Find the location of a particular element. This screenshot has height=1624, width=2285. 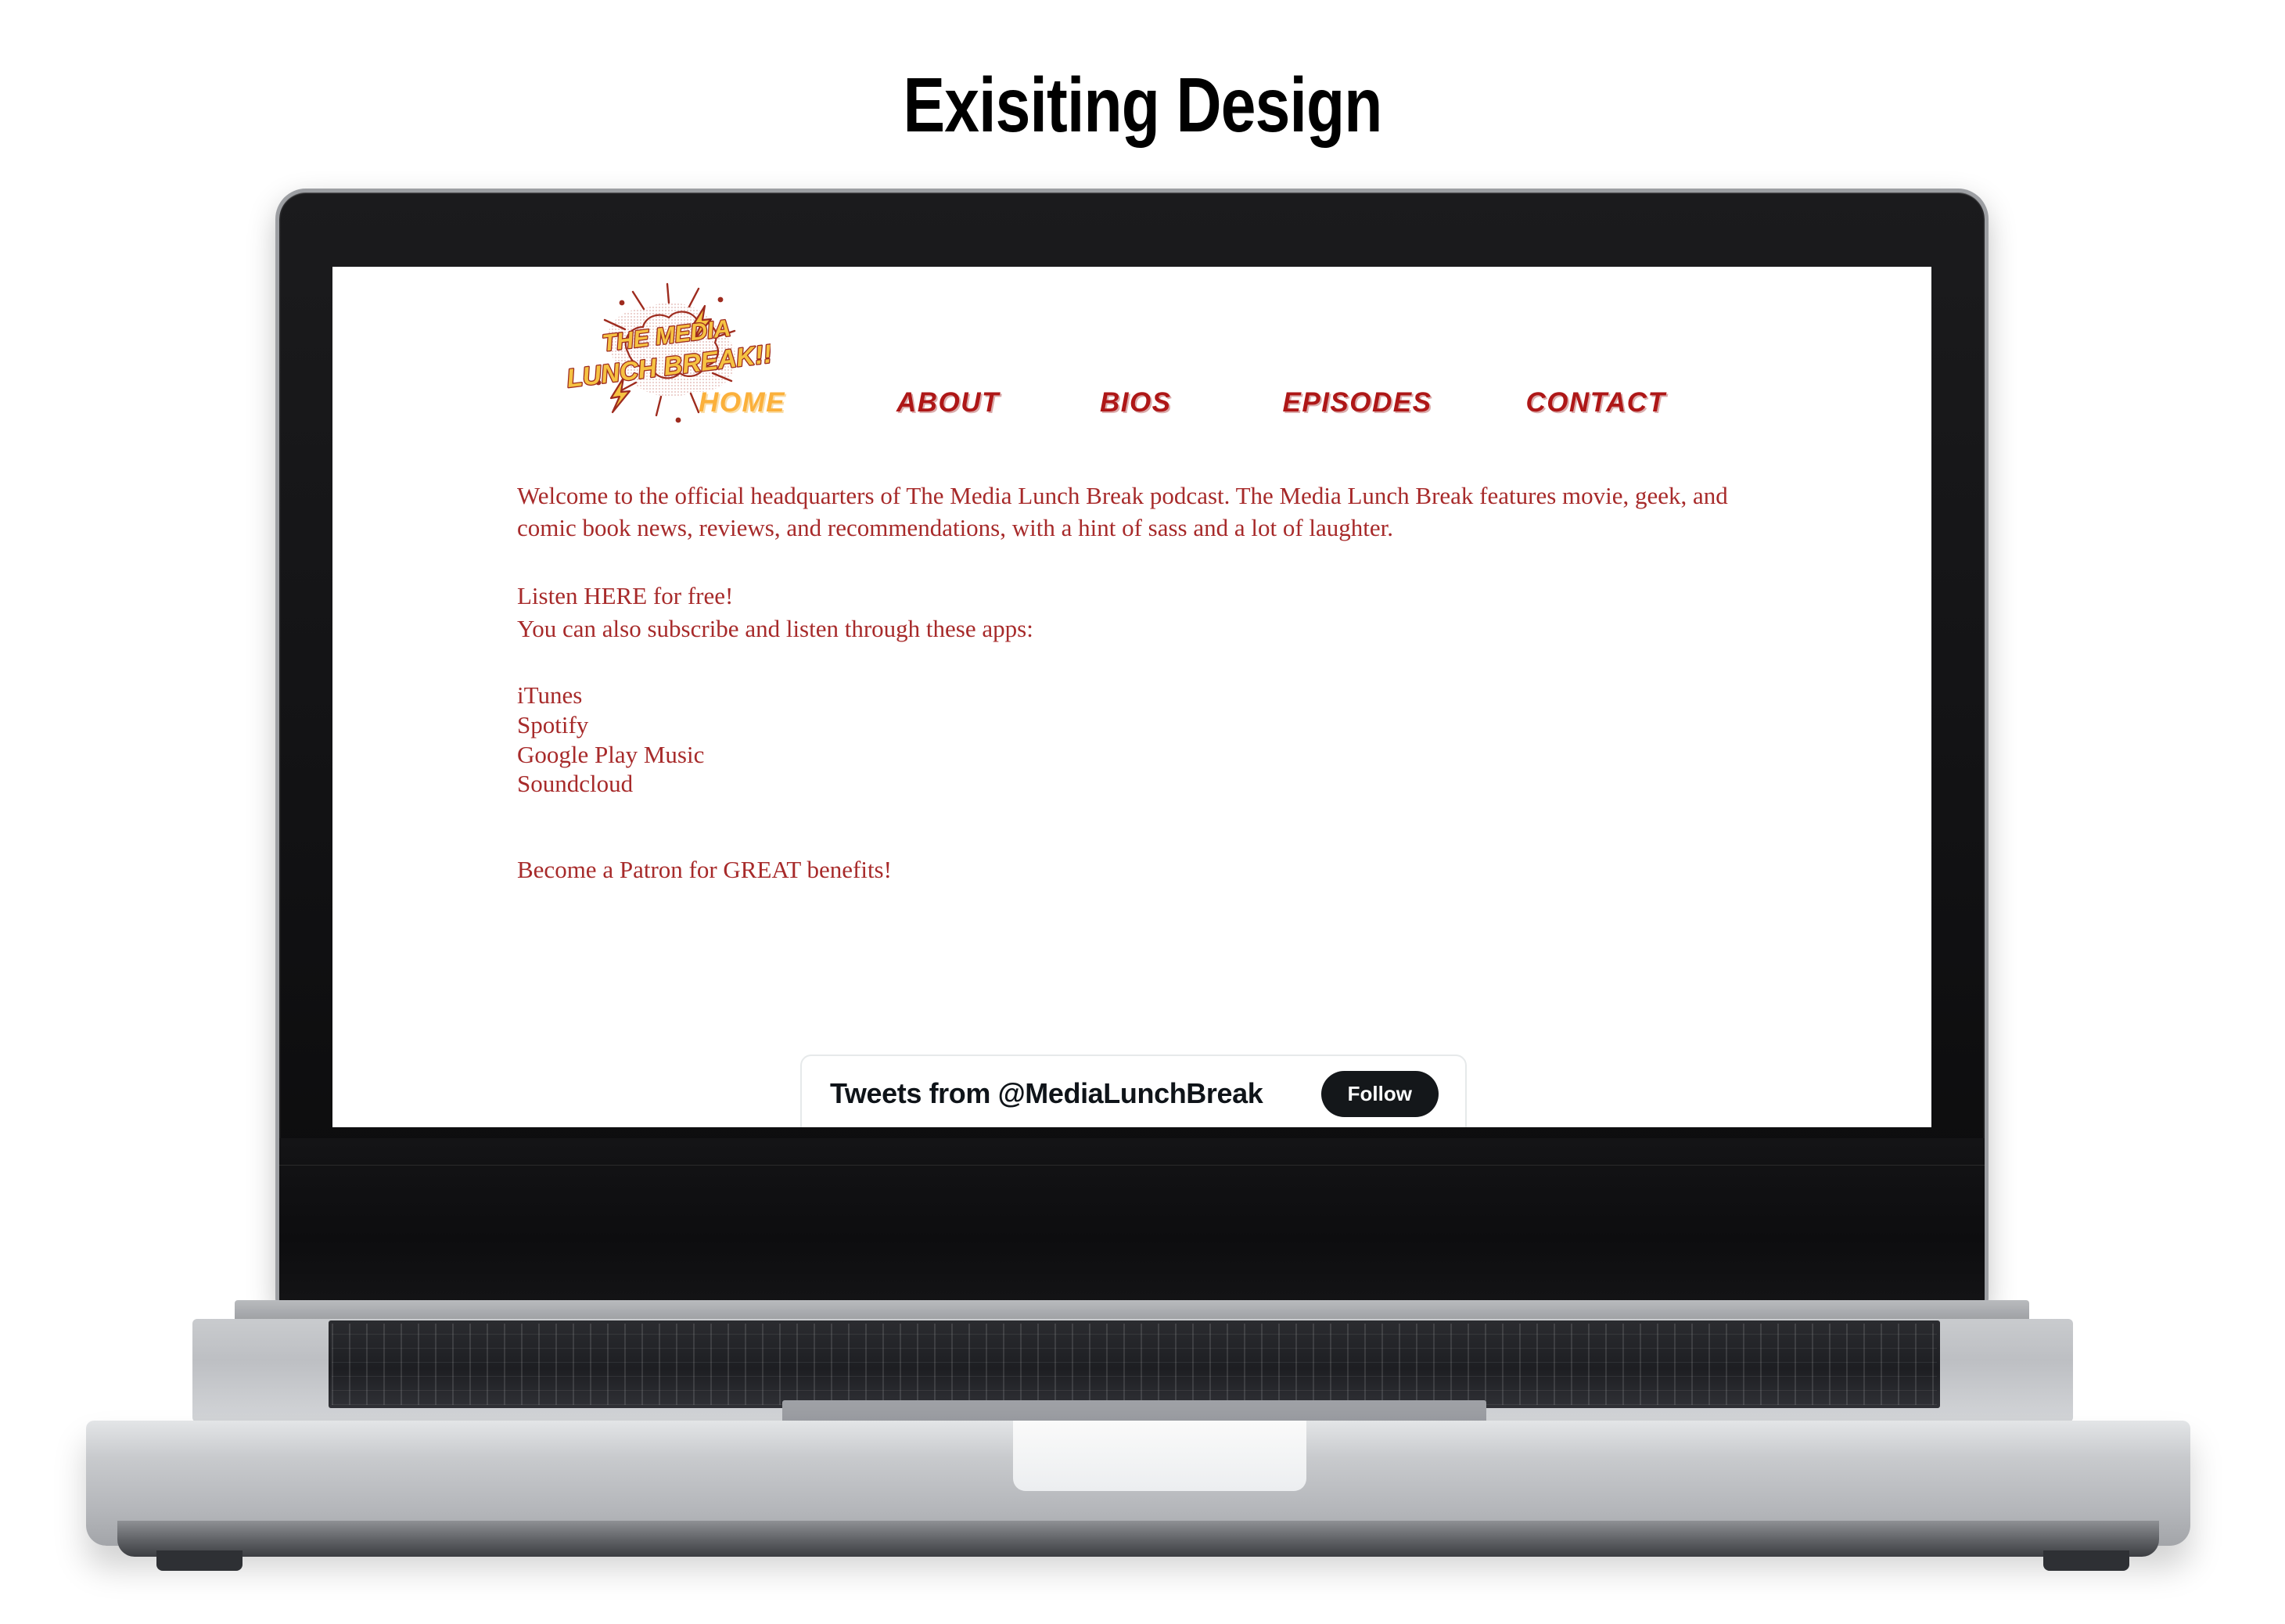

follow-button: Follow is located at coordinates (1380, 1093).